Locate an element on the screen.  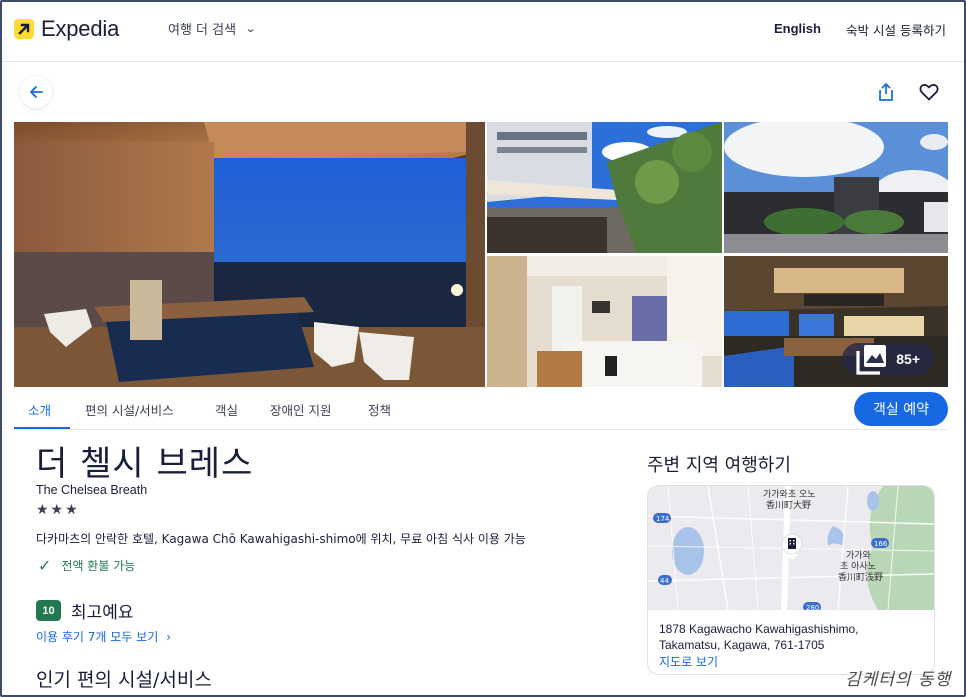
road-44: 44 is located at coordinates (664, 581).